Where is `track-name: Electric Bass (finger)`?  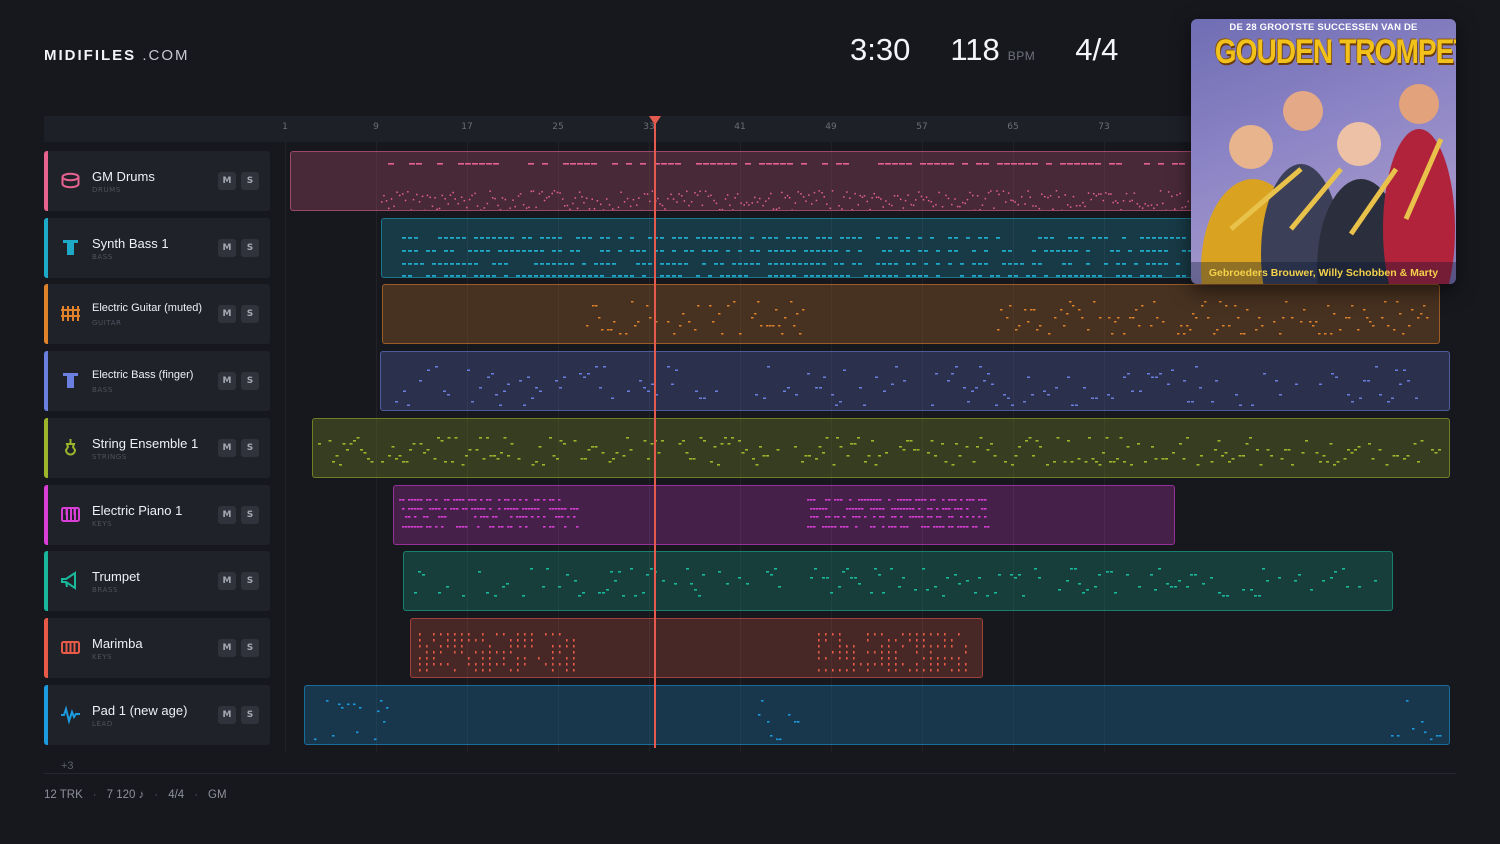
track-name: Electric Bass (finger) is located at coordinates (143, 375).